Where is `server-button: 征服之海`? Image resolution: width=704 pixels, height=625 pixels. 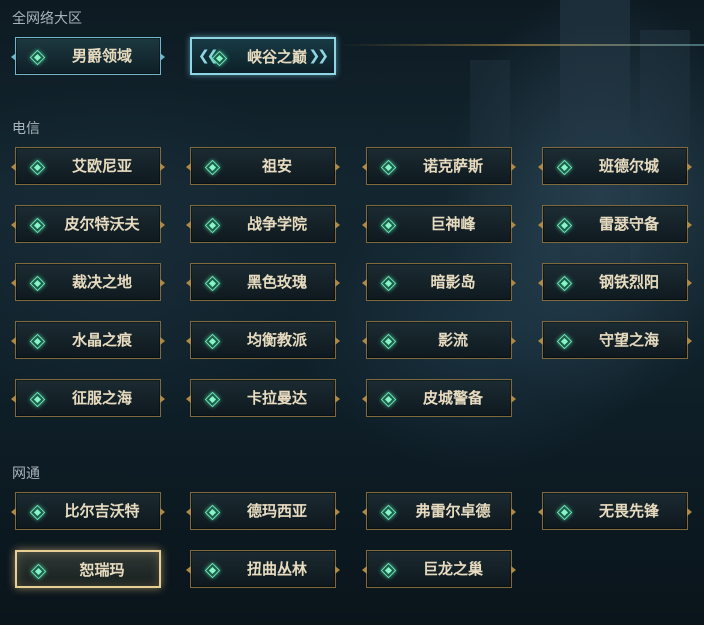
server-button: 征服之海 is located at coordinates (88, 398).